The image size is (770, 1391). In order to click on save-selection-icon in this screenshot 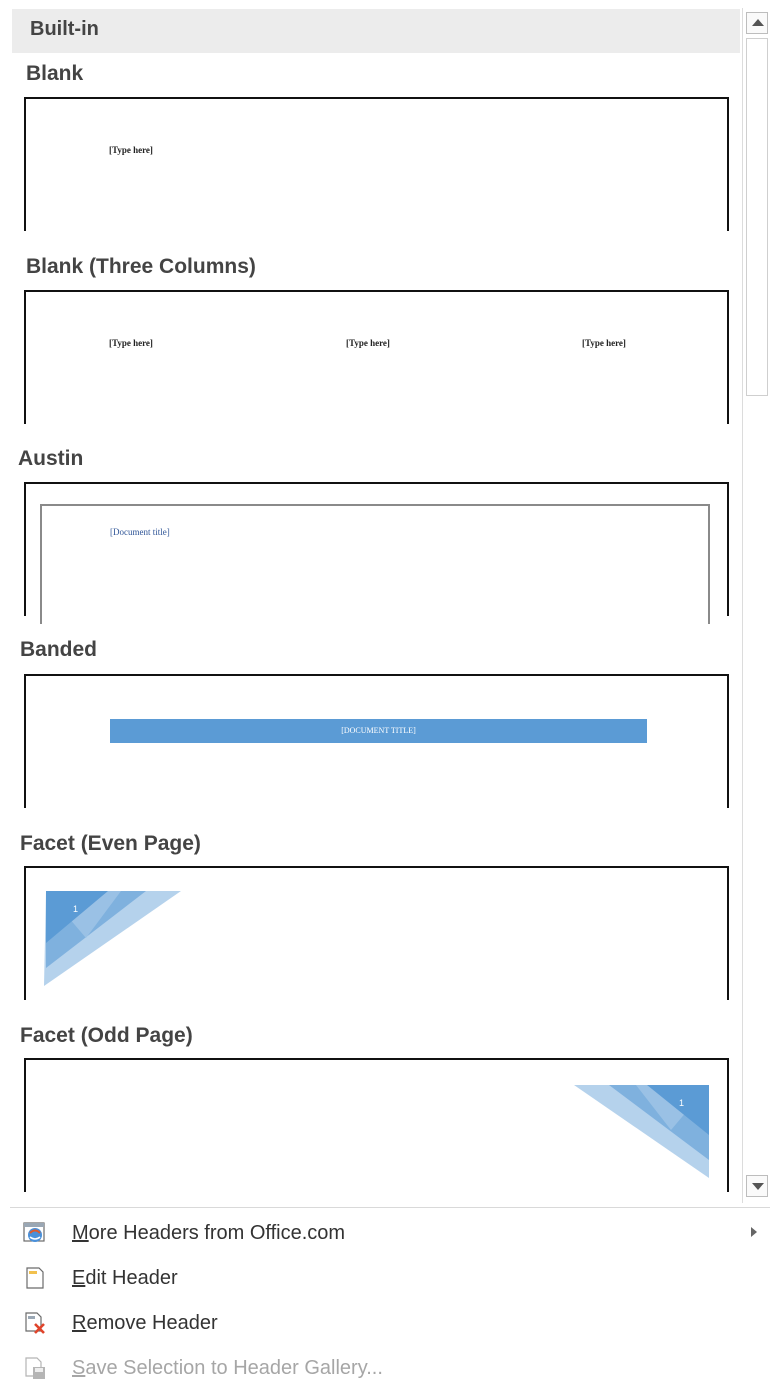, I will do `click(35, 1368)`.